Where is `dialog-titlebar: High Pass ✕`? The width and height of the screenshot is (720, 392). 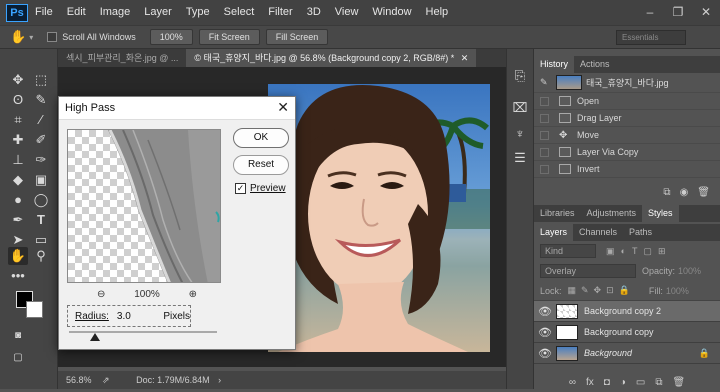
dialog-titlebar: High Pass ✕ is located at coordinates (177, 108).